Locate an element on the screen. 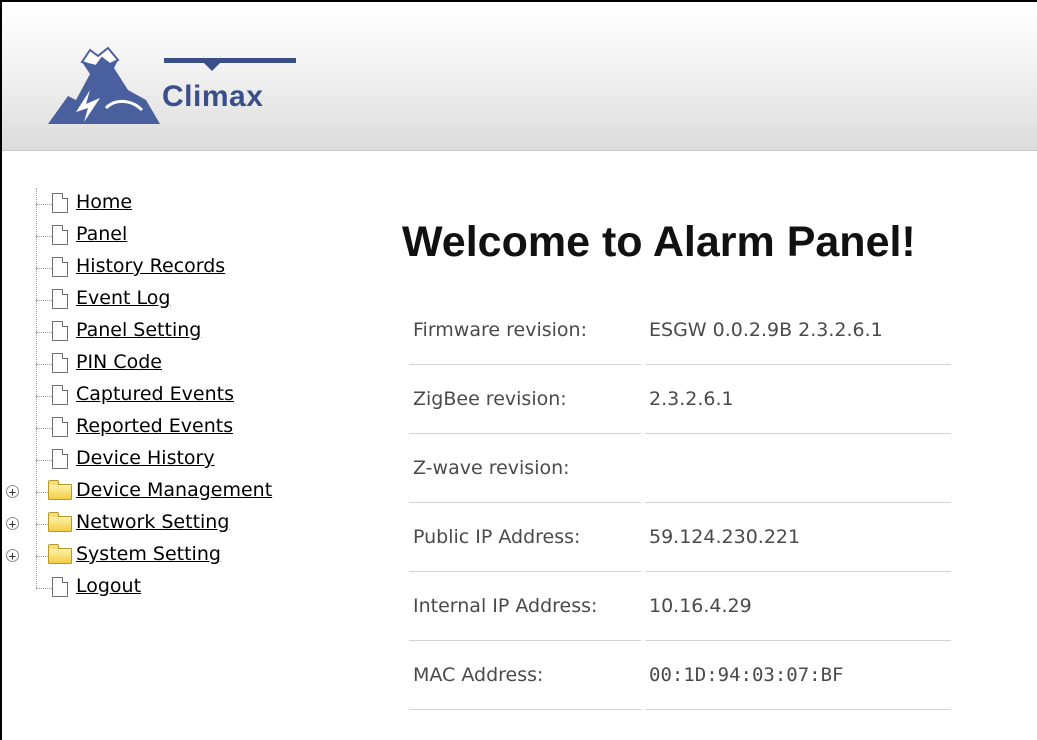 The image size is (1037, 740). sidebar-item-captured-events: Captured Events is located at coordinates (165, 396).